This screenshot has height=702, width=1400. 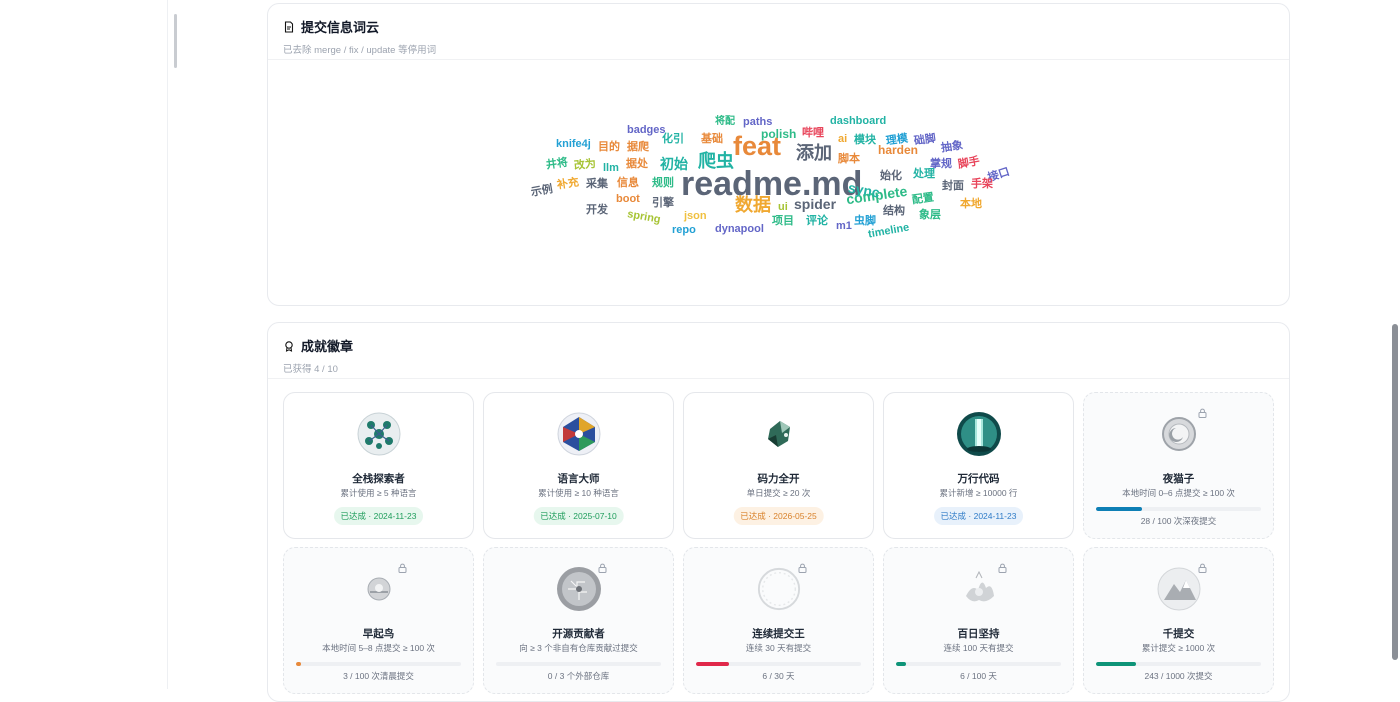 I want to click on achievement-badge: 开源贡献者向 ≥ 3 个非自有仓库贡献过提交 0 / 3 个外部仓库, so click(x=578, y=620).